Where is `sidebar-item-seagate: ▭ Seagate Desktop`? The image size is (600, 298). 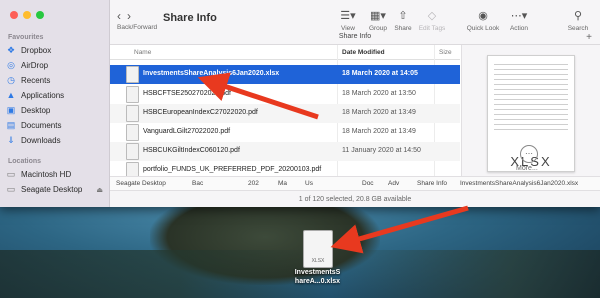
sidebar-item-seagate: ▭ Seagate Desktop is located at coordinates (44, 189).